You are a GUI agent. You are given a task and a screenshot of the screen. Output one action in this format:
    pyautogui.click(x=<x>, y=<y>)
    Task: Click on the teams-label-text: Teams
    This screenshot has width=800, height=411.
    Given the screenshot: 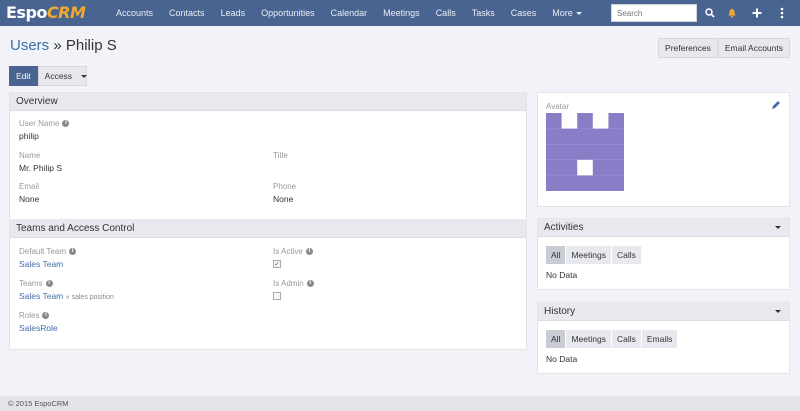 What is the action you would take?
    pyautogui.click(x=31, y=283)
    